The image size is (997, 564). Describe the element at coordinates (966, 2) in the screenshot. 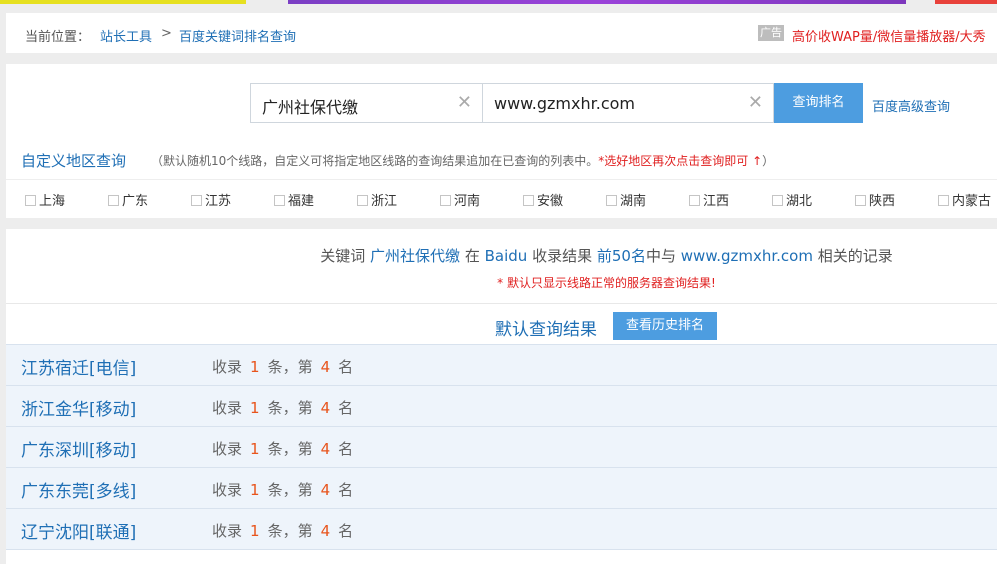

I see `top-strip-red` at that location.